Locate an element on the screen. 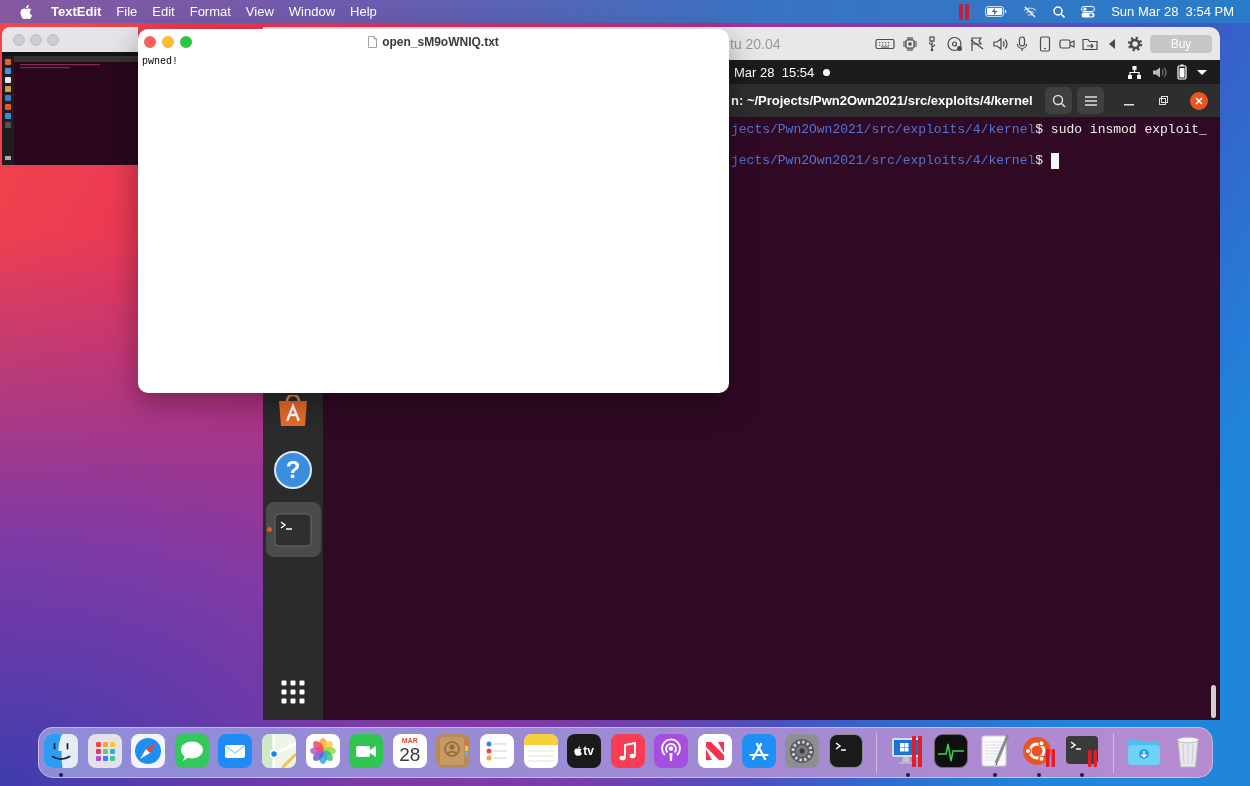  caret-down-icon is located at coordinates (1202, 72).